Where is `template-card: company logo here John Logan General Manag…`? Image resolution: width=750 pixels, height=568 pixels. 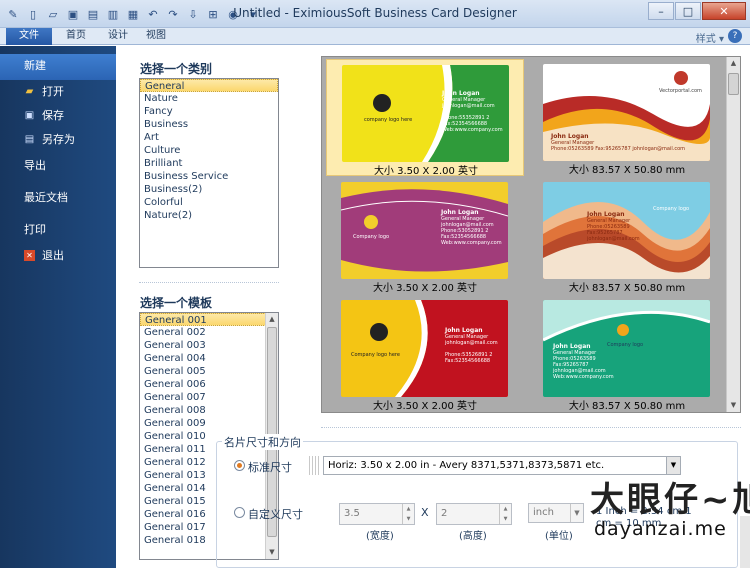
template-card: company logo here John Logan General Manag… is located at coordinates (425, 118).